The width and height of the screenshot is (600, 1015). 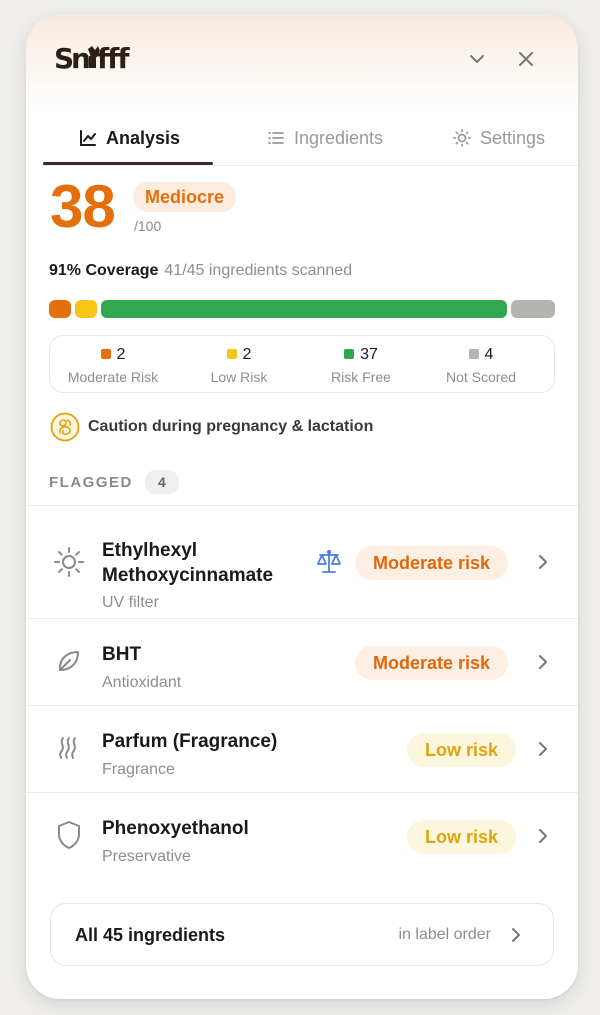 I want to click on item-category: Antioxidant, so click(x=142, y=682).